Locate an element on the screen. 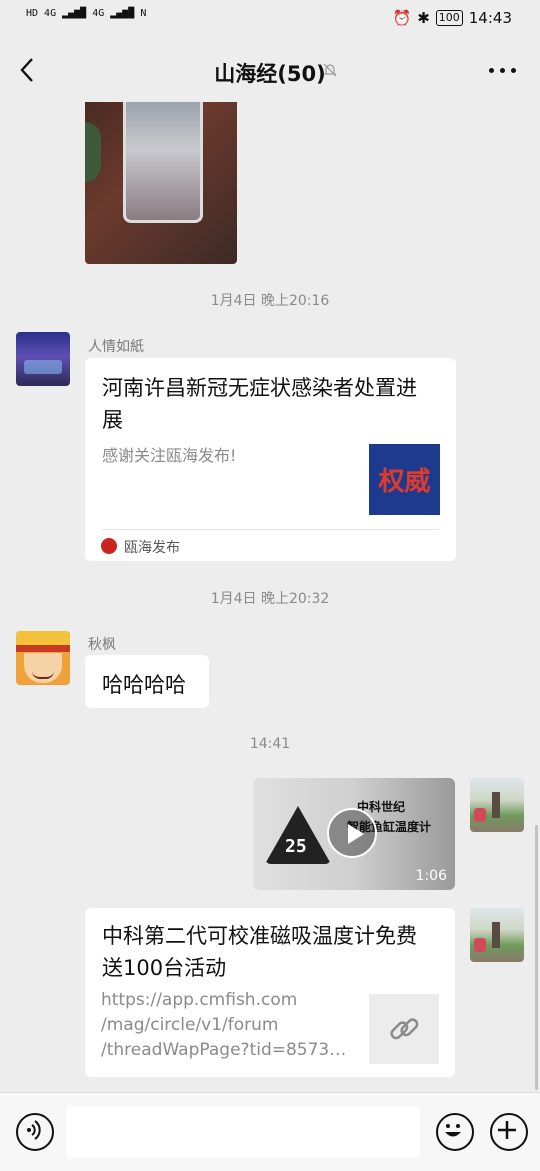 The width and height of the screenshot is (540, 1171). link-url-line: https://app.cmfish.com is located at coordinates (199, 1000).